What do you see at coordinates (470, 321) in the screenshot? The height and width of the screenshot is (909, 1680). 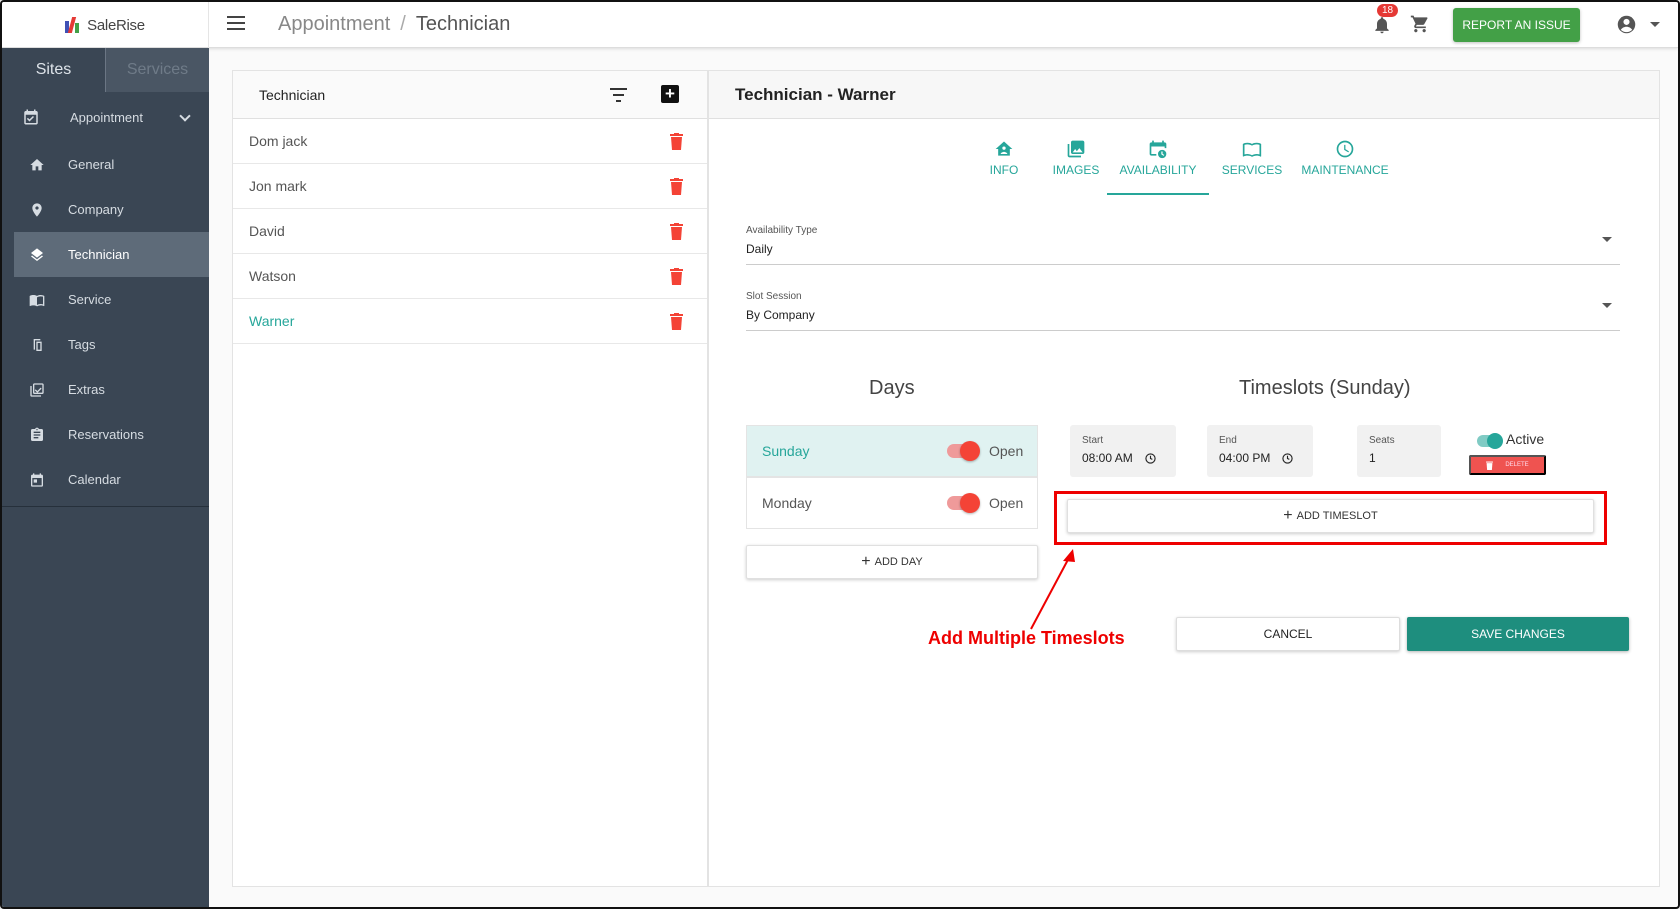 I see `list-item-selected: Warner` at bounding box center [470, 321].